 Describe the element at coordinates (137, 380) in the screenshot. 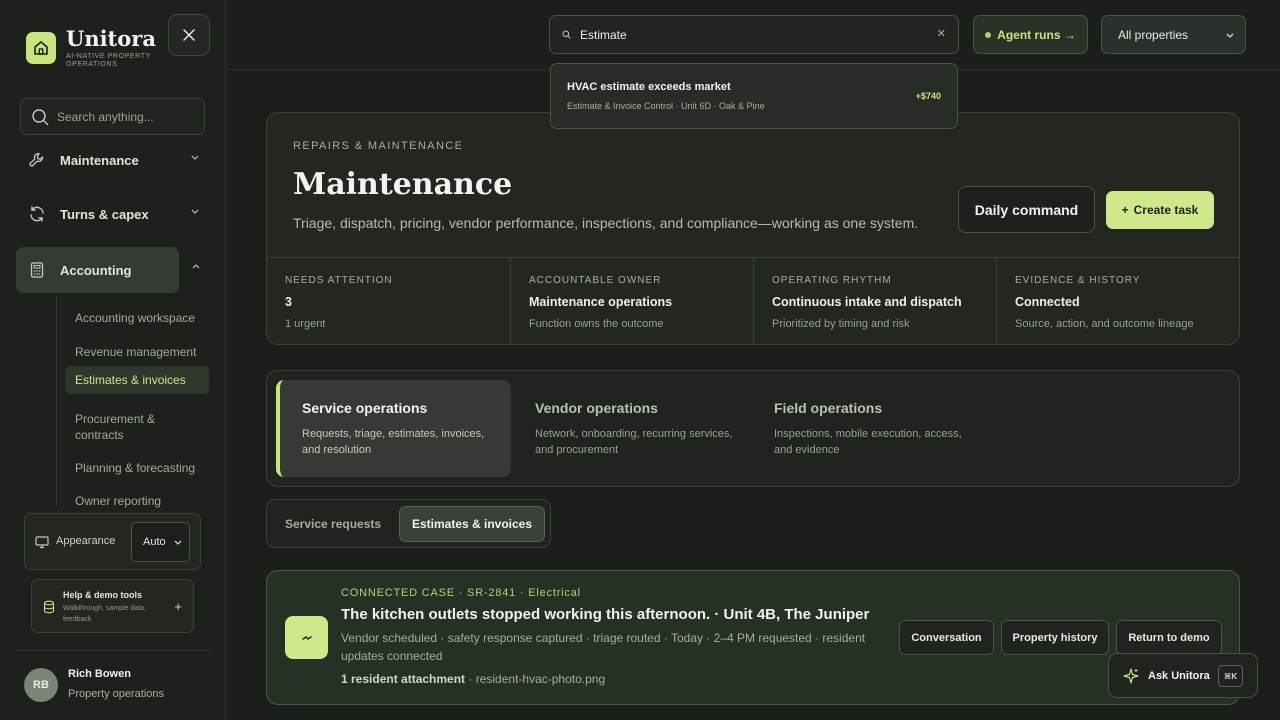

I see `sub-item-estimates-invoices: Estimates & invoices` at that location.